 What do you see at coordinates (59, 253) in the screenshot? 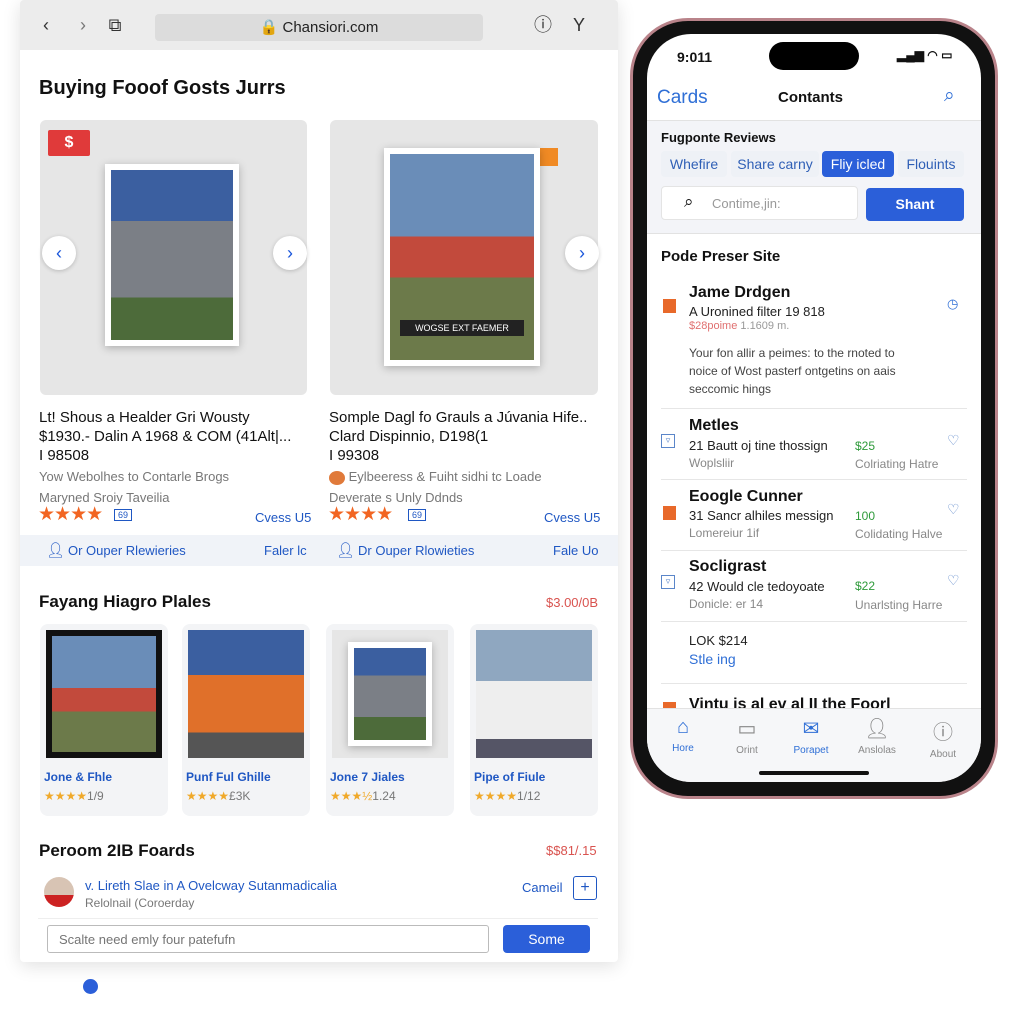
I see `carousel-prev-button: ‹` at bounding box center [59, 253].